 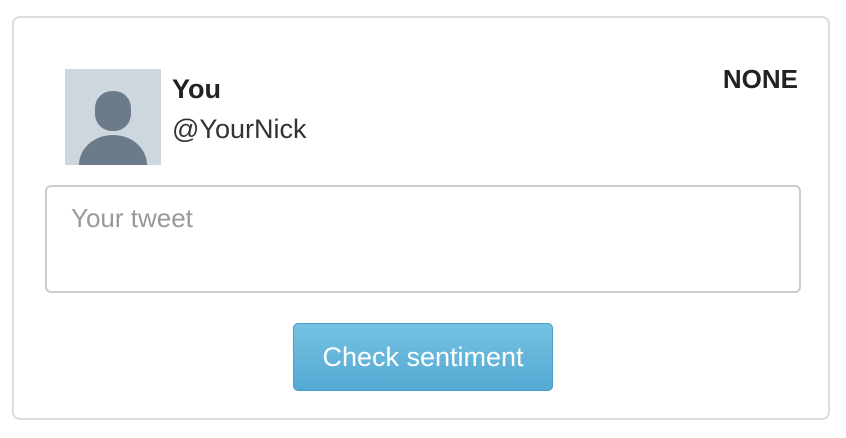 What do you see at coordinates (760, 79) in the screenshot?
I see `sentiment-result: NONE` at bounding box center [760, 79].